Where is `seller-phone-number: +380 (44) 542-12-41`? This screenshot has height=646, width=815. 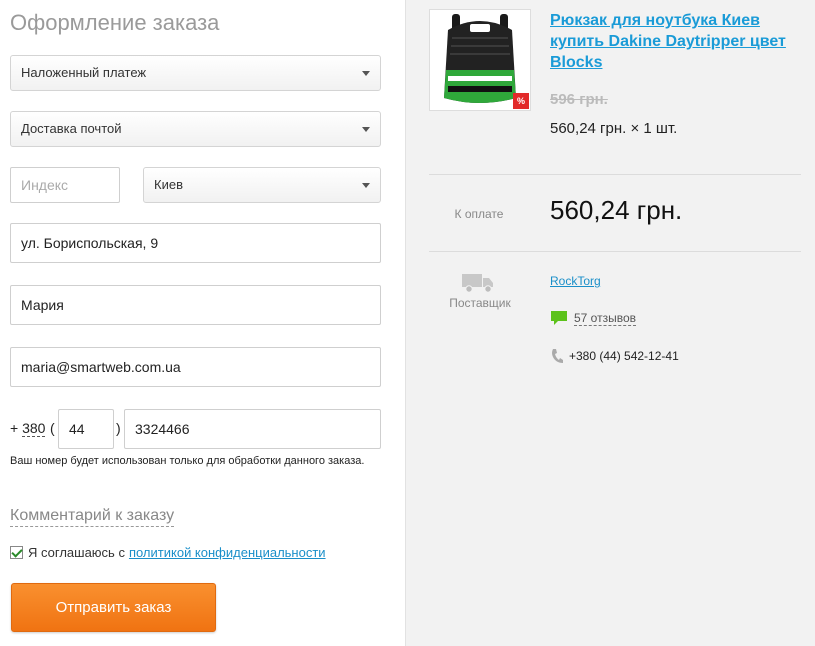
seller-phone-number: +380 (44) 542-12-41 is located at coordinates (624, 356).